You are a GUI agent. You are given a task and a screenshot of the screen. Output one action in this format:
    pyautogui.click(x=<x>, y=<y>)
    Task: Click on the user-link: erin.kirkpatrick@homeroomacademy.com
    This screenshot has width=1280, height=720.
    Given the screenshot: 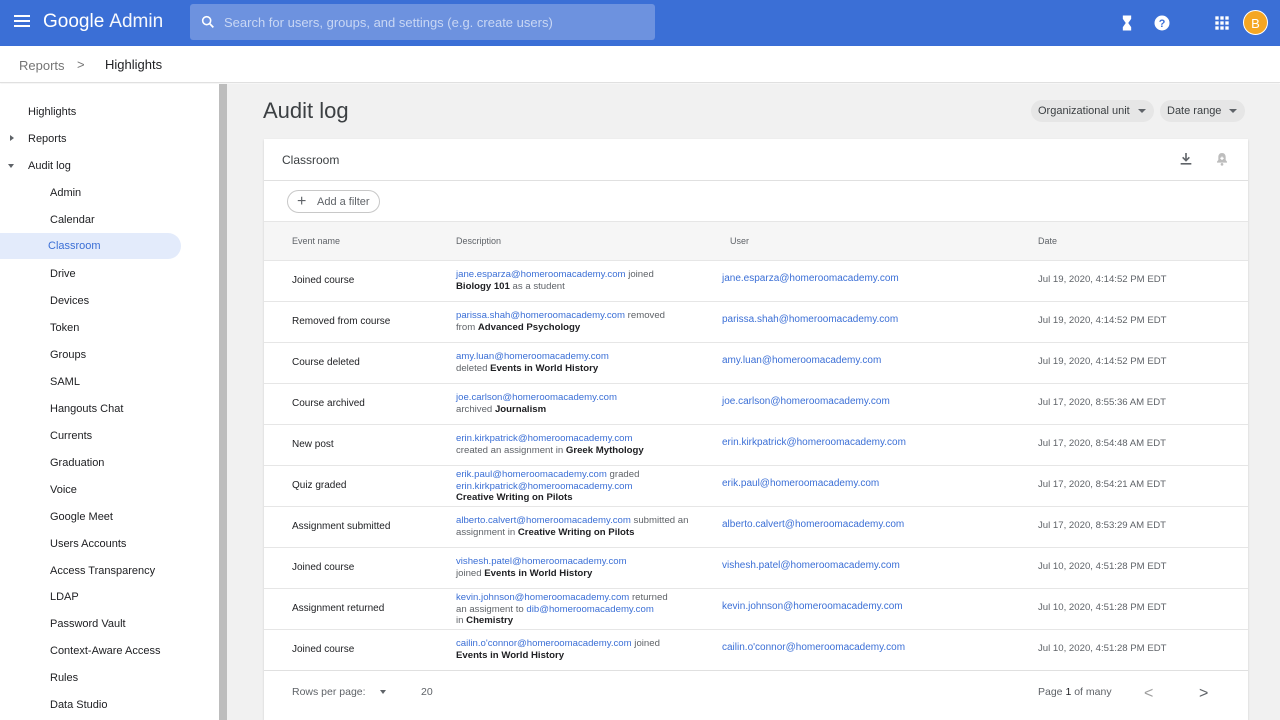 What is the action you would take?
    pyautogui.click(x=814, y=442)
    